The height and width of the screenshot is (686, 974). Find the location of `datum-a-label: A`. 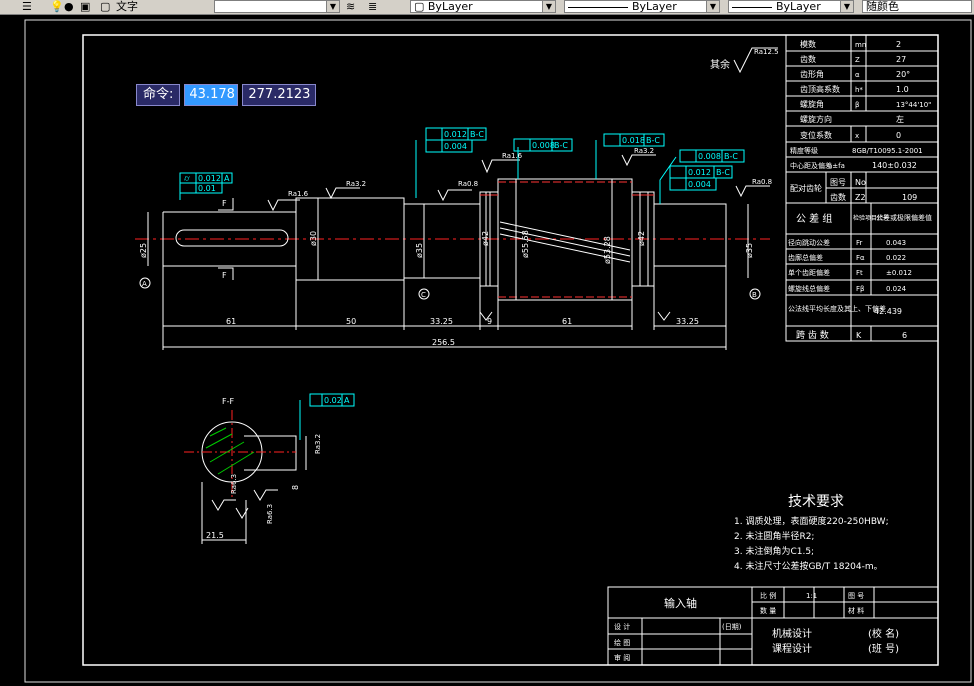

datum-a-label: A is located at coordinates (144, 284).